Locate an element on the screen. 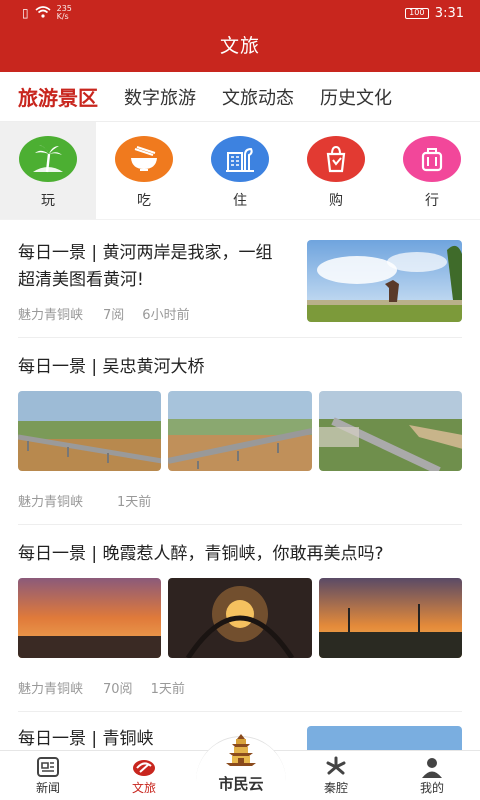 Image resolution: width=480 pixels, height=800 pixels. quick-entries: 玩 吃 住 购 行 is located at coordinates (240, 171).